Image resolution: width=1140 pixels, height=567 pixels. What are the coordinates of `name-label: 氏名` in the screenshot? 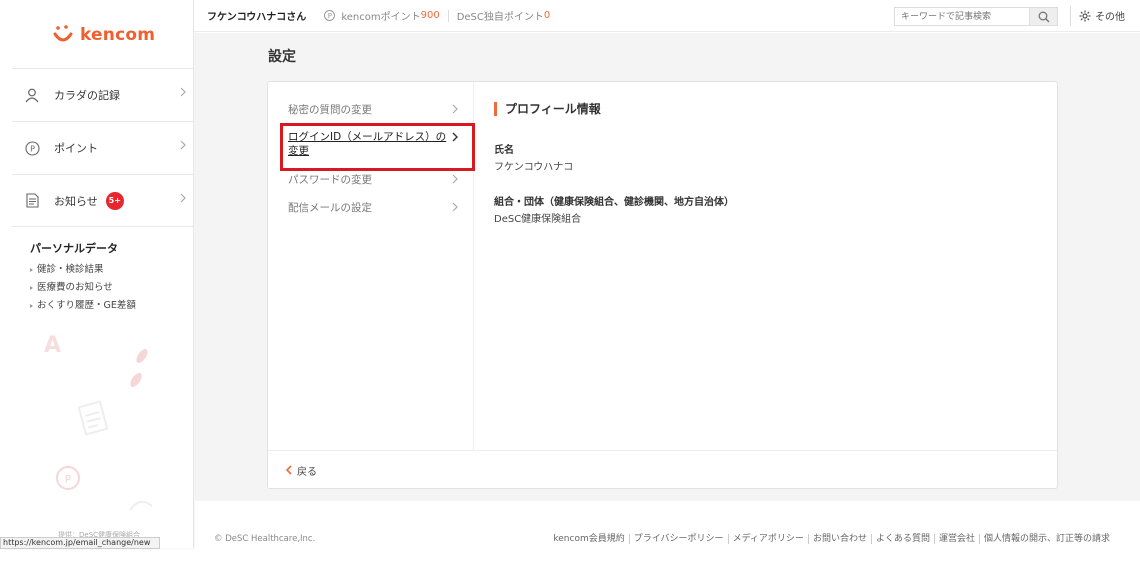 It's located at (504, 150).